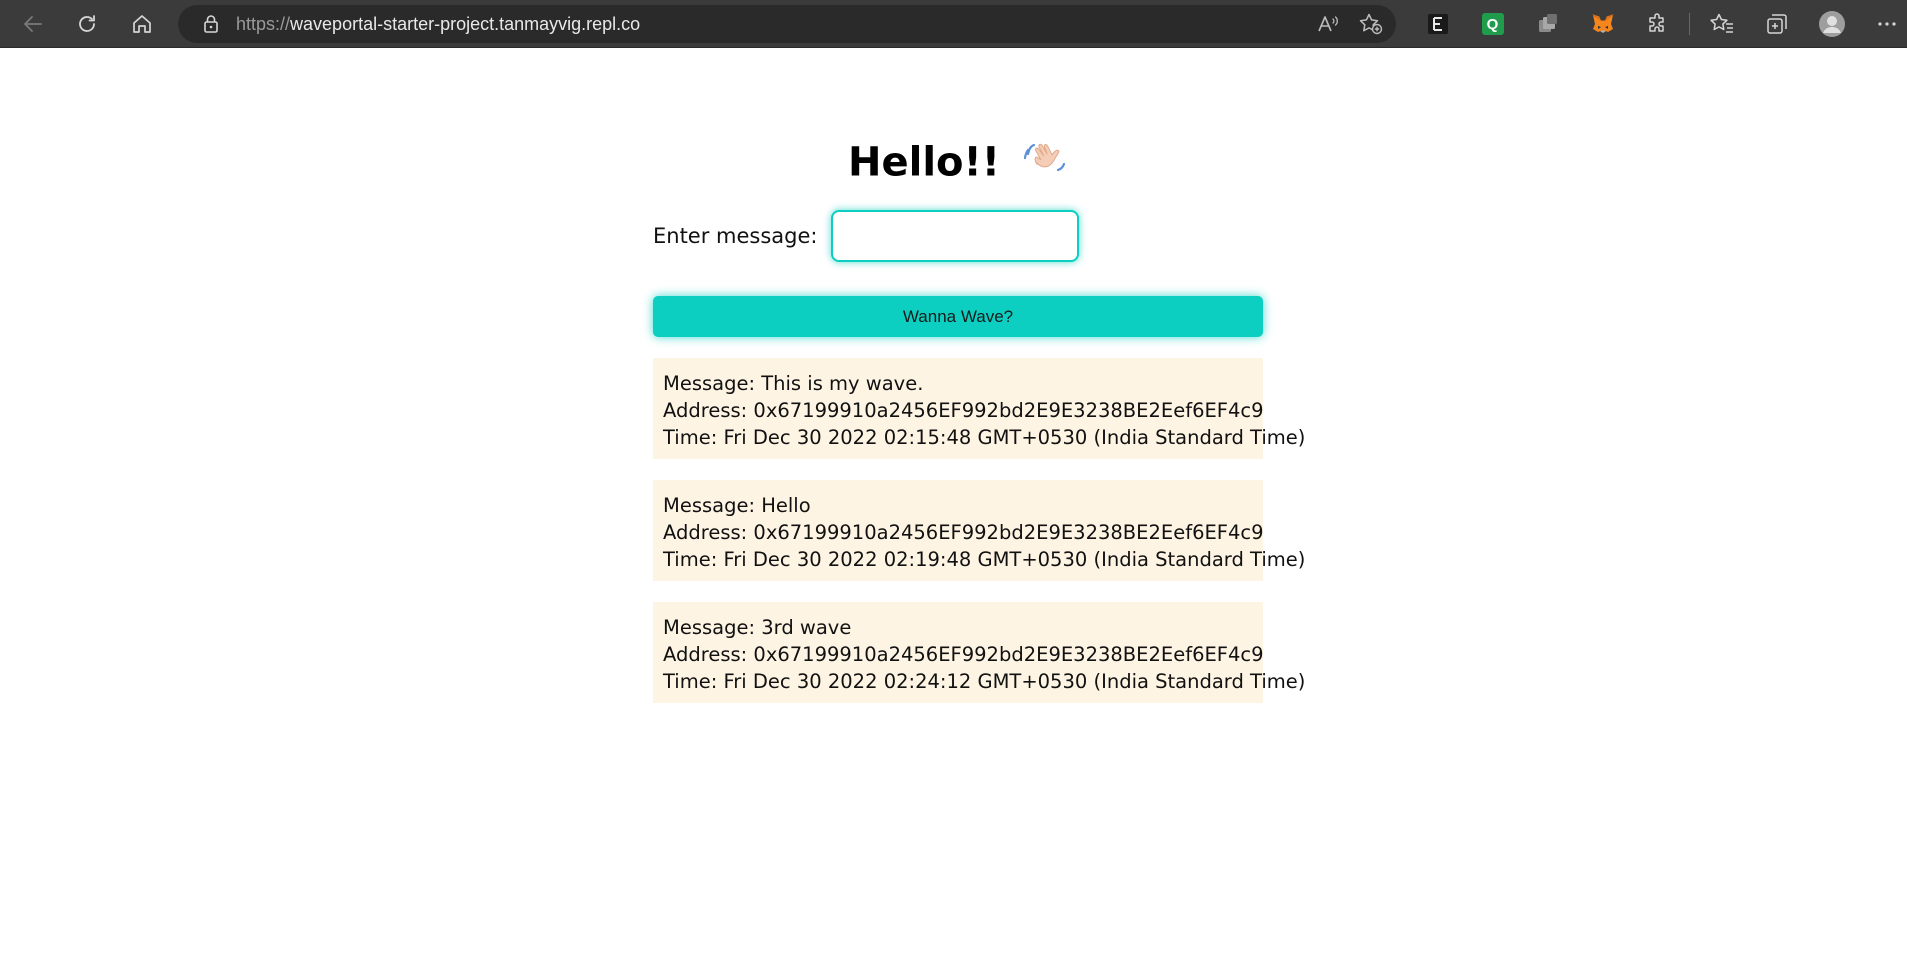 Image resolution: width=1907 pixels, height=967 pixels. I want to click on lock-icon, so click(211, 24).